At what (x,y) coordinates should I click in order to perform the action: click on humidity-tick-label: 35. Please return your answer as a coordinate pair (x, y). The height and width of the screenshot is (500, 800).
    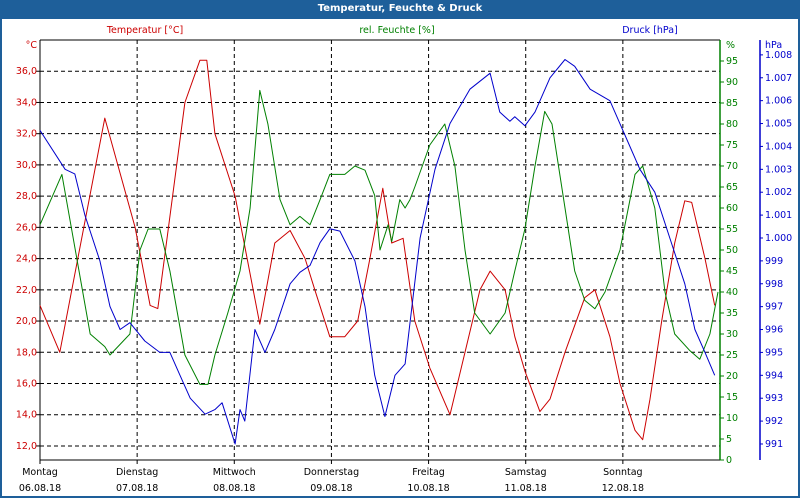
    Looking at the image, I should click on (732, 313).